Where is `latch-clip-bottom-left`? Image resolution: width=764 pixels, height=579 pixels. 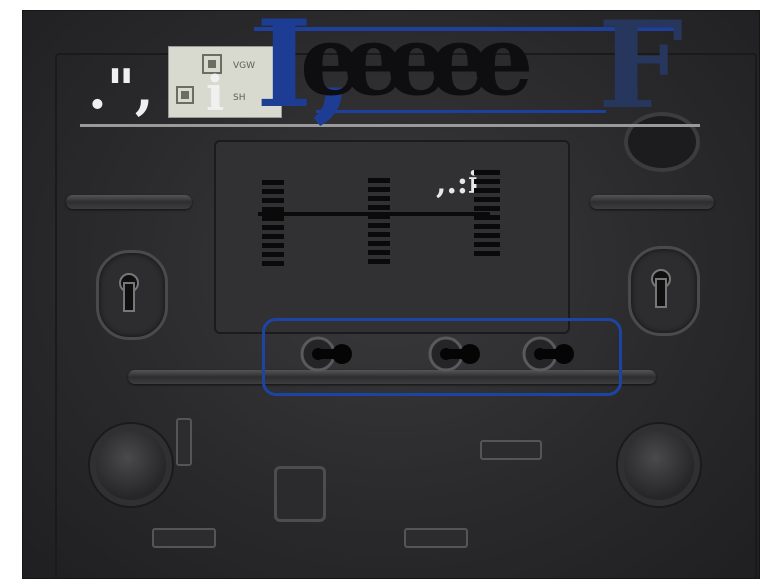 latch-clip-bottom-left is located at coordinates (184, 538).